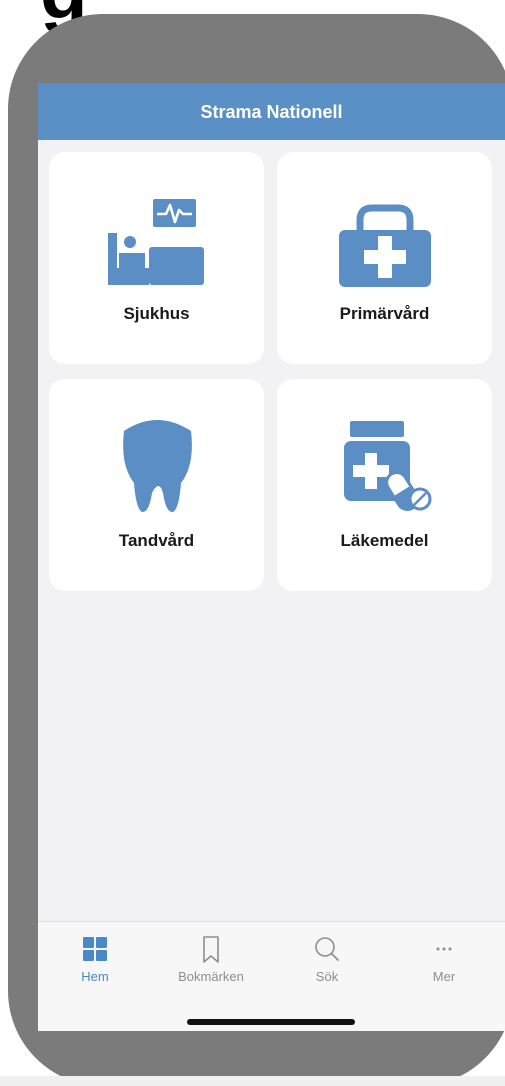  I want to click on tab-label: Hem, so click(95, 976).